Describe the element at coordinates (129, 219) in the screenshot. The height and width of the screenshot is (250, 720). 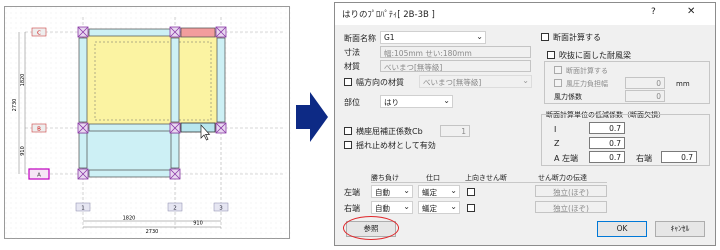
I see `dim-bottom-span1: 1820` at that location.